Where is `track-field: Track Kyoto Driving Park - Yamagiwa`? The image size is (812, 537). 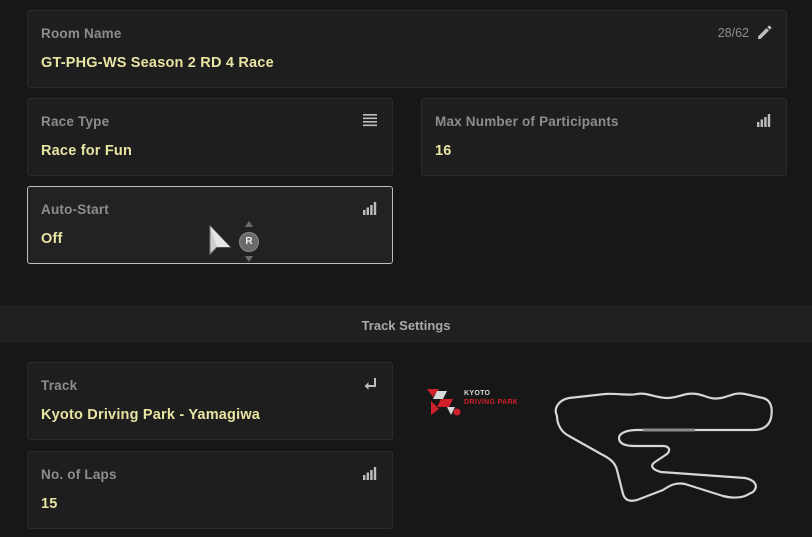
track-field: Track Kyoto Driving Park - Yamagiwa is located at coordinates (210, 401).